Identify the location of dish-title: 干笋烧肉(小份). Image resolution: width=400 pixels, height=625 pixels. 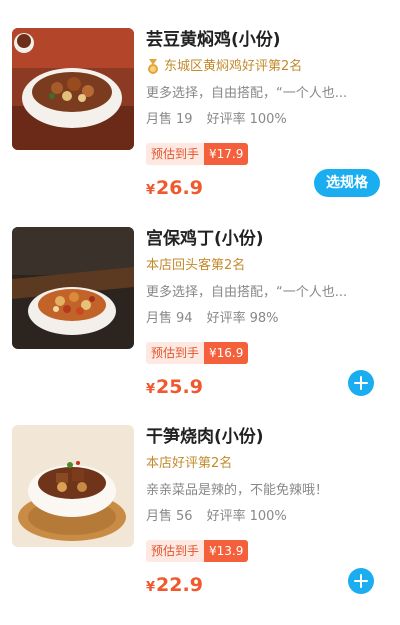
(205, 437).